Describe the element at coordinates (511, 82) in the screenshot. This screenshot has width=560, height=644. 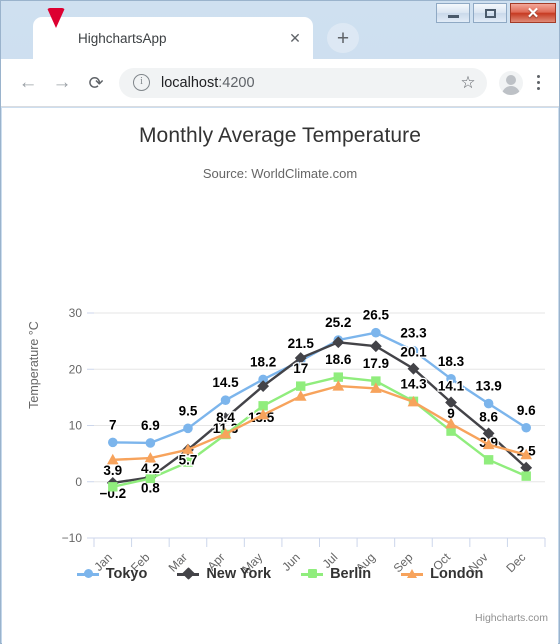
I see `profile-avatar` at that location.